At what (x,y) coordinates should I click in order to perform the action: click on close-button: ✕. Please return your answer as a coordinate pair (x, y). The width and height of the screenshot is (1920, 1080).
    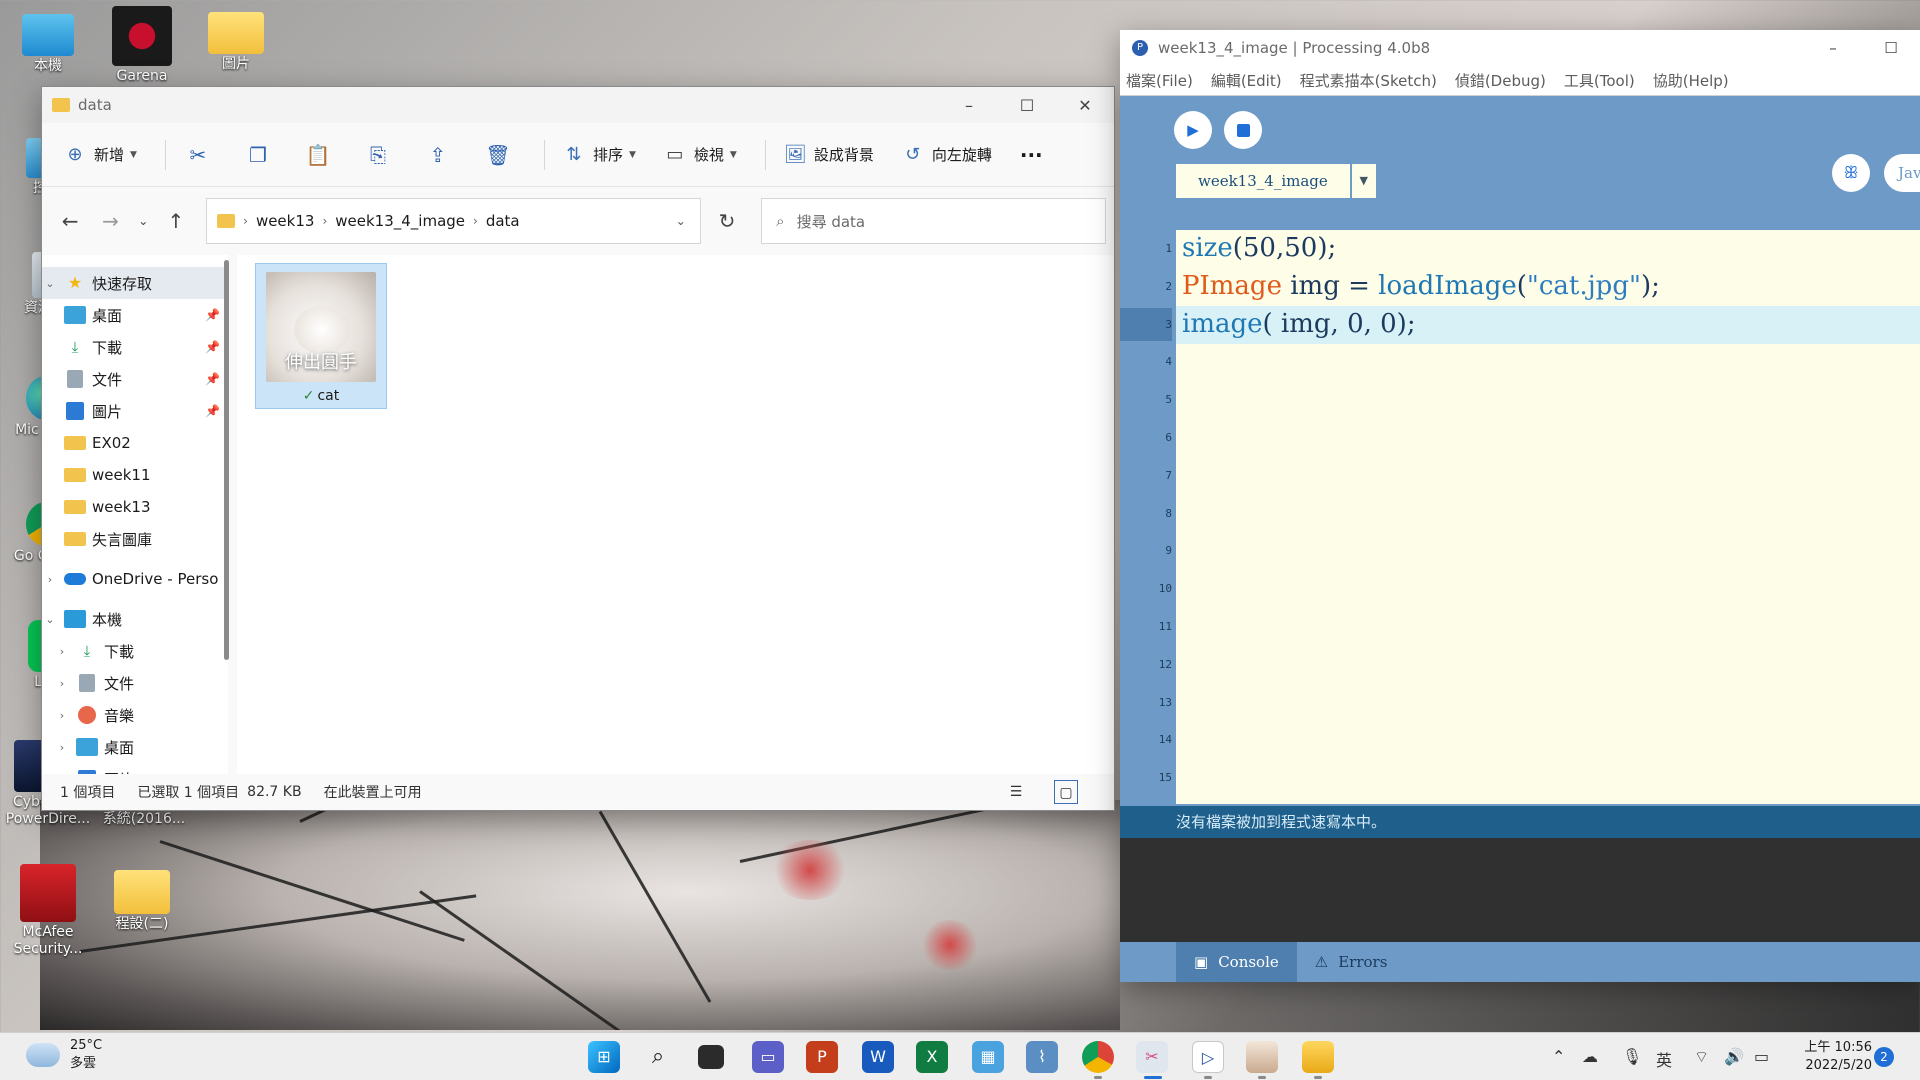
    Looking at the image, I should click on (1085, 105).